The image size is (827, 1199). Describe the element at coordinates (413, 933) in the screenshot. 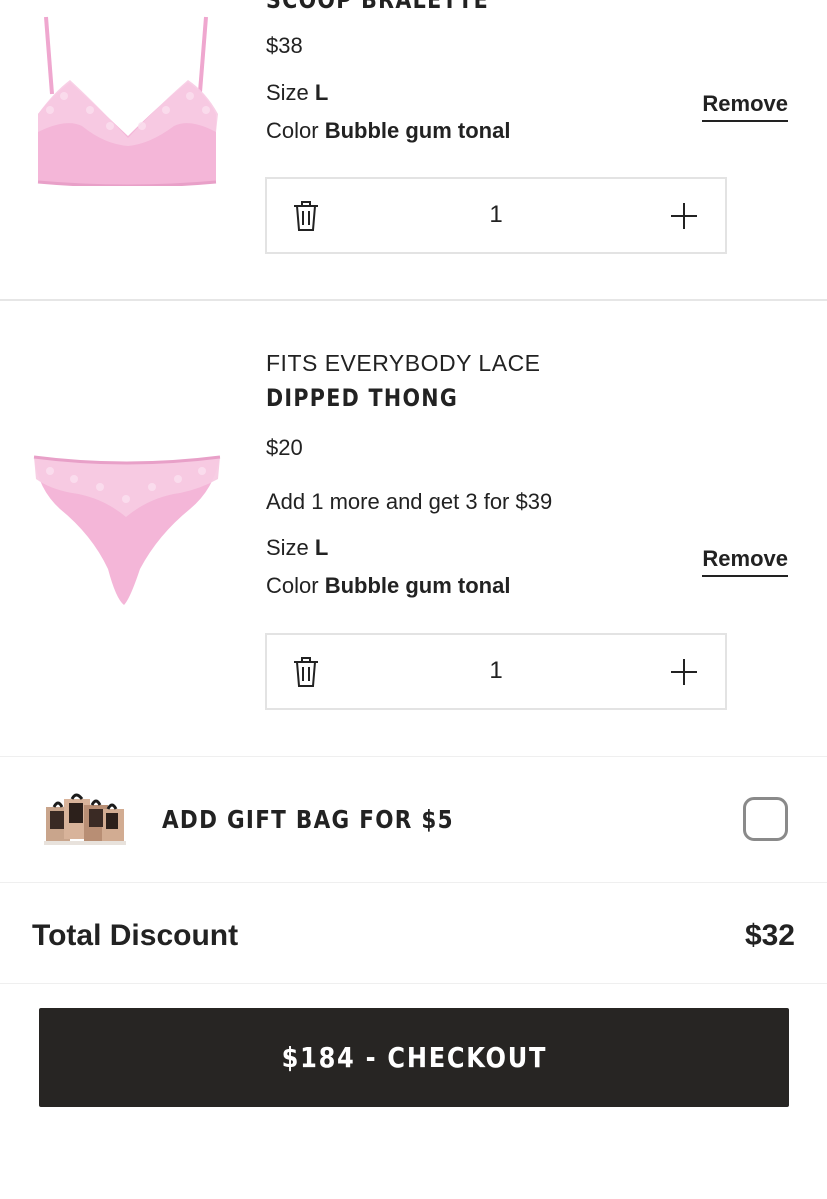

I see `total-discount-row: Total Discount $32` at that location.